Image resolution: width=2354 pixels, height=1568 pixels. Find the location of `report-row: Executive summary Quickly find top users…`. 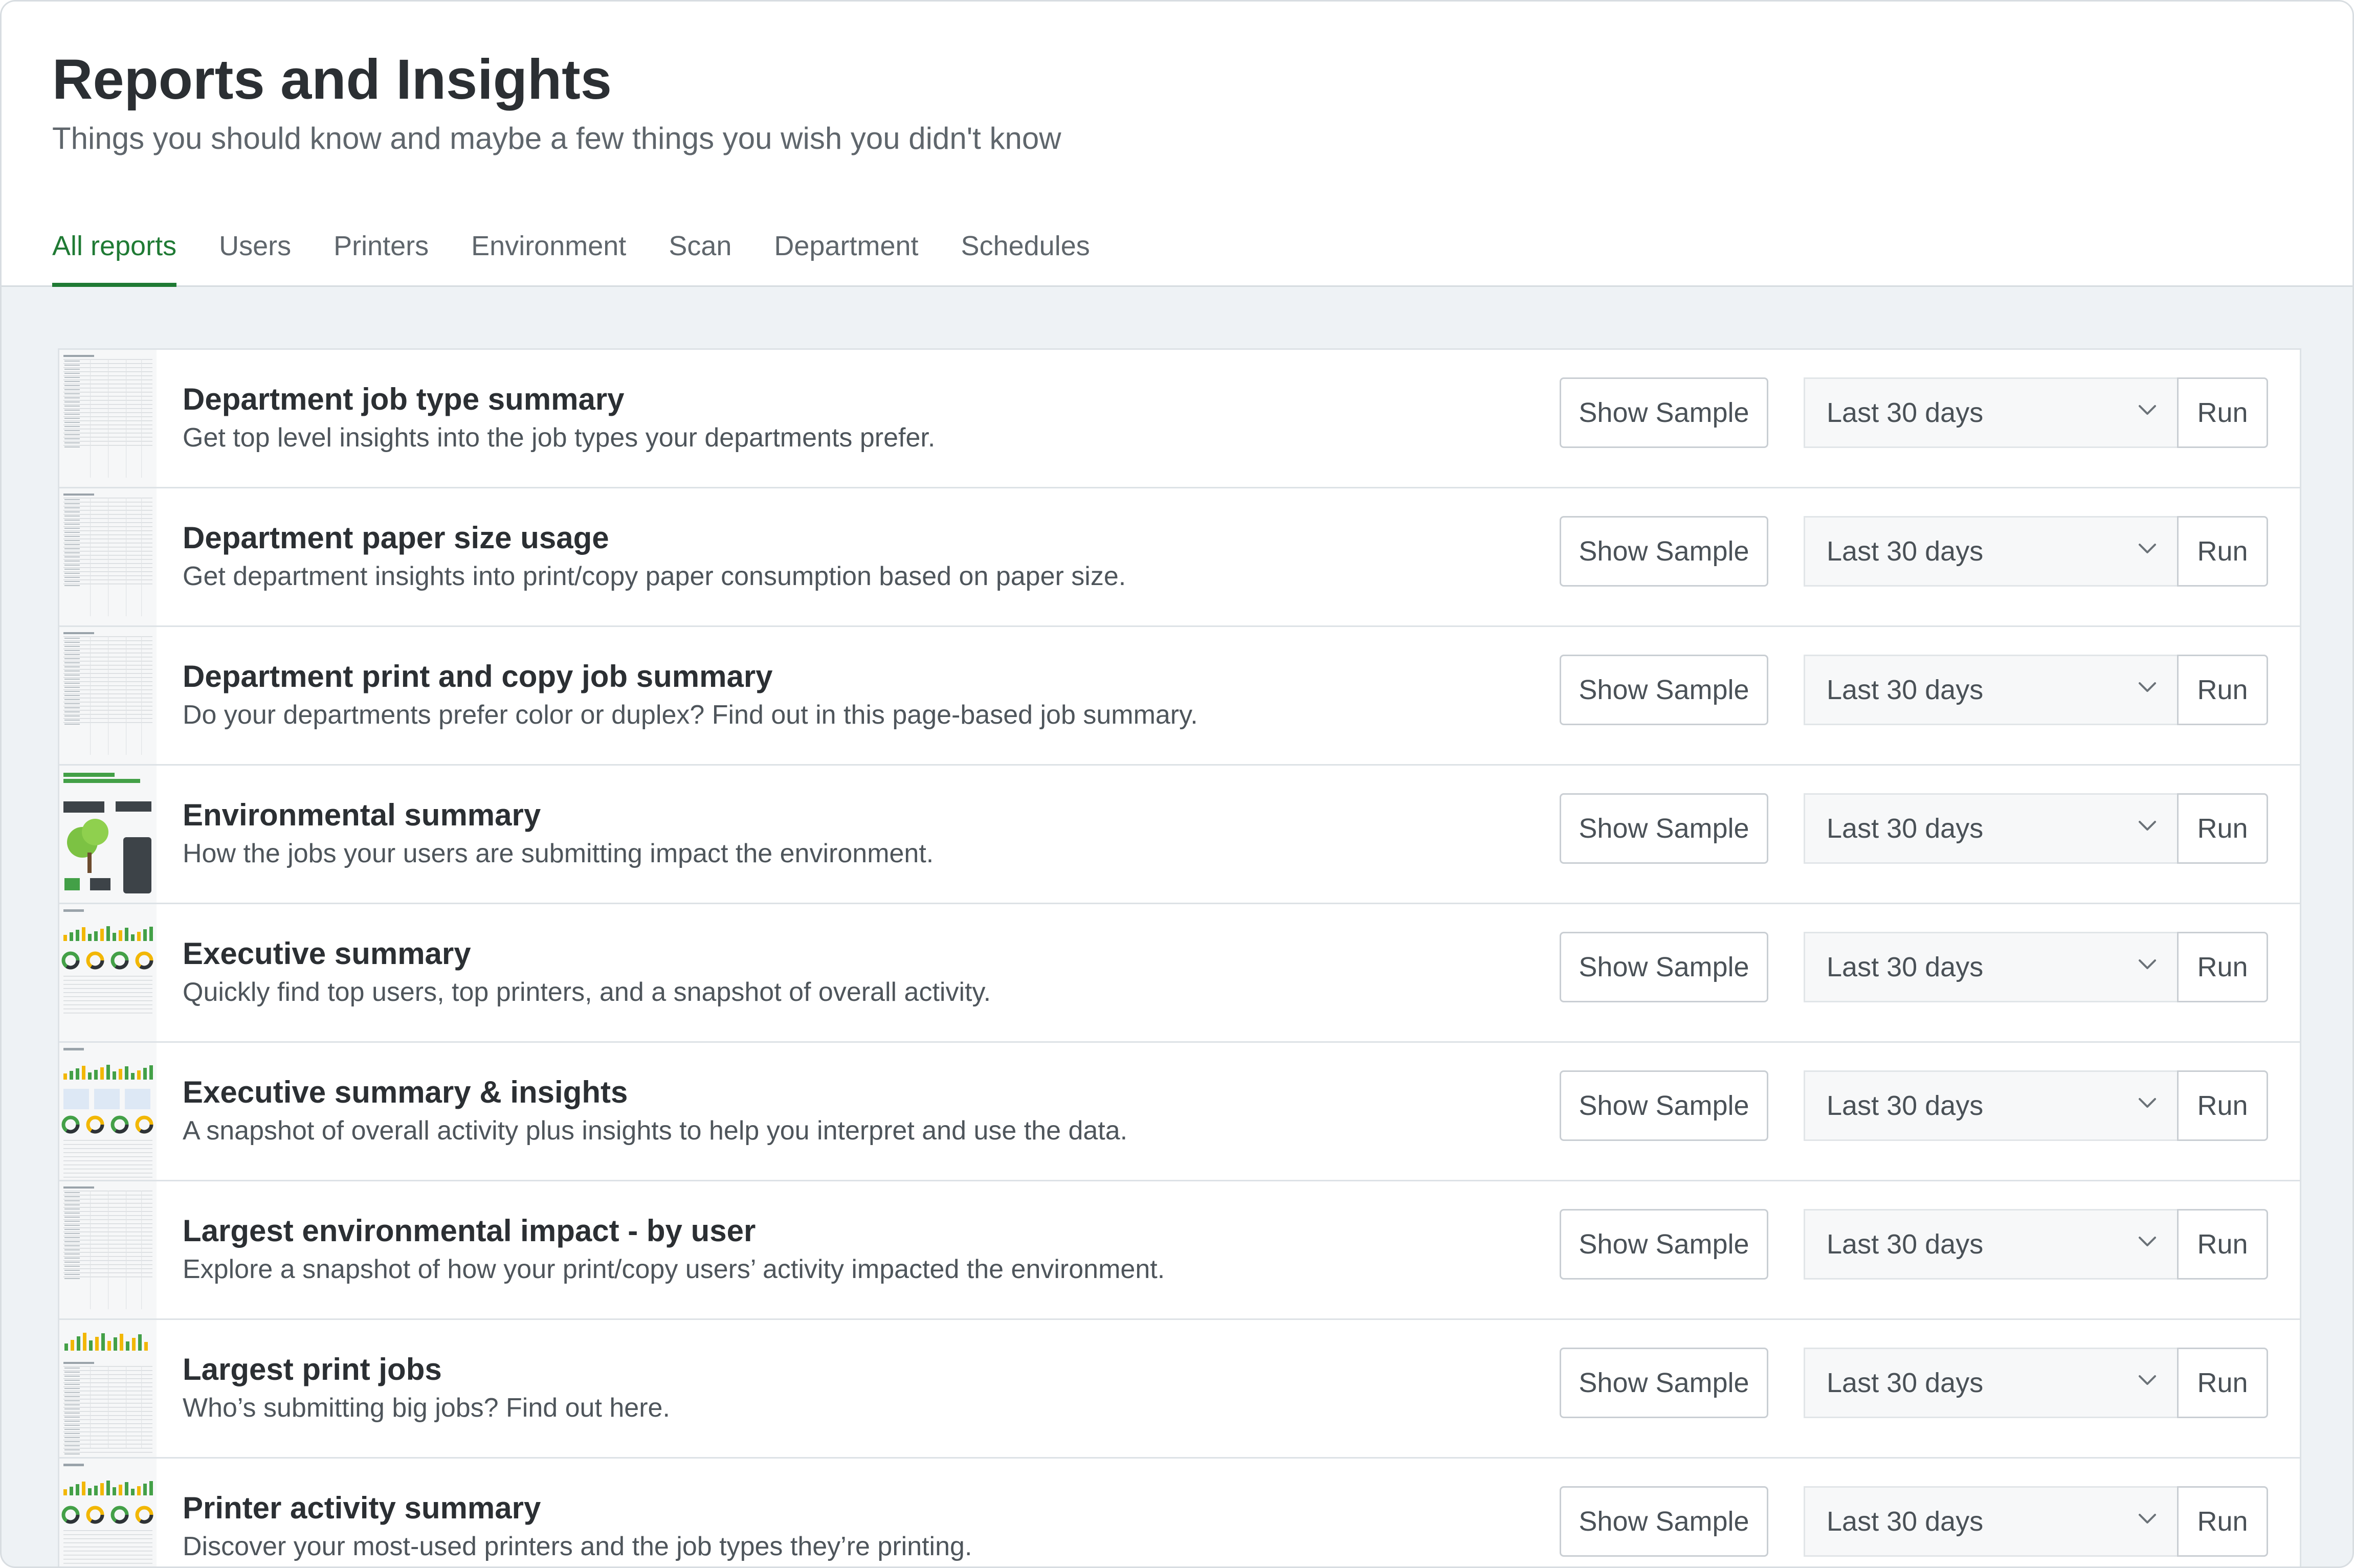

report-row: Executive summary Quickly find top users… is located at coordinates (1179, 973).